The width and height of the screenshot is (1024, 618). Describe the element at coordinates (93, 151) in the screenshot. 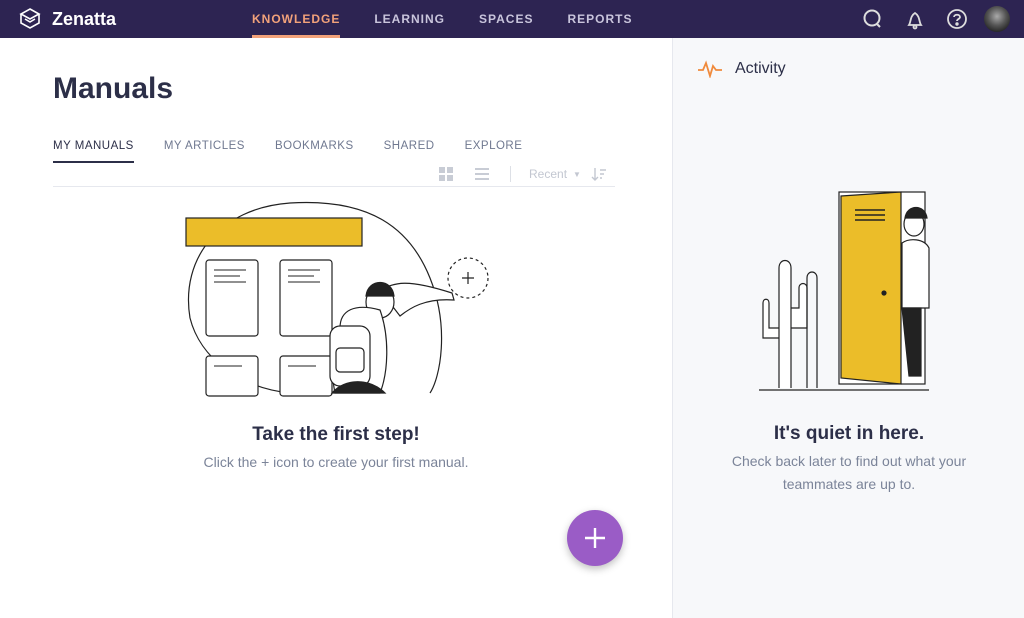

I see `tab-my-manuals: MY MANUALS` at that location.